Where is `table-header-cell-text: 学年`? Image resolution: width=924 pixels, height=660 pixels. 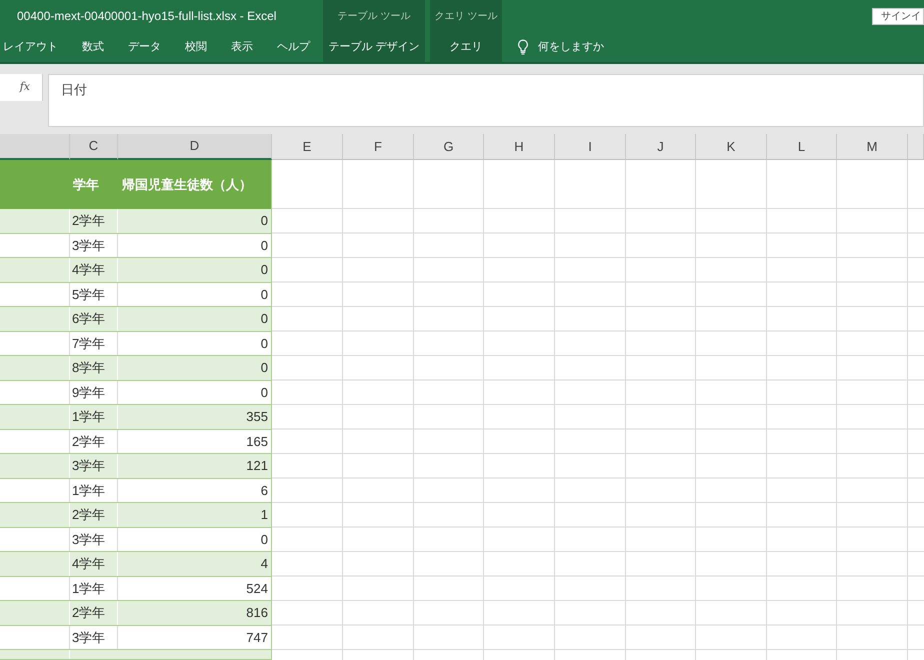 table-header-cell-text: 学年 is located at coordinates (86, 185).